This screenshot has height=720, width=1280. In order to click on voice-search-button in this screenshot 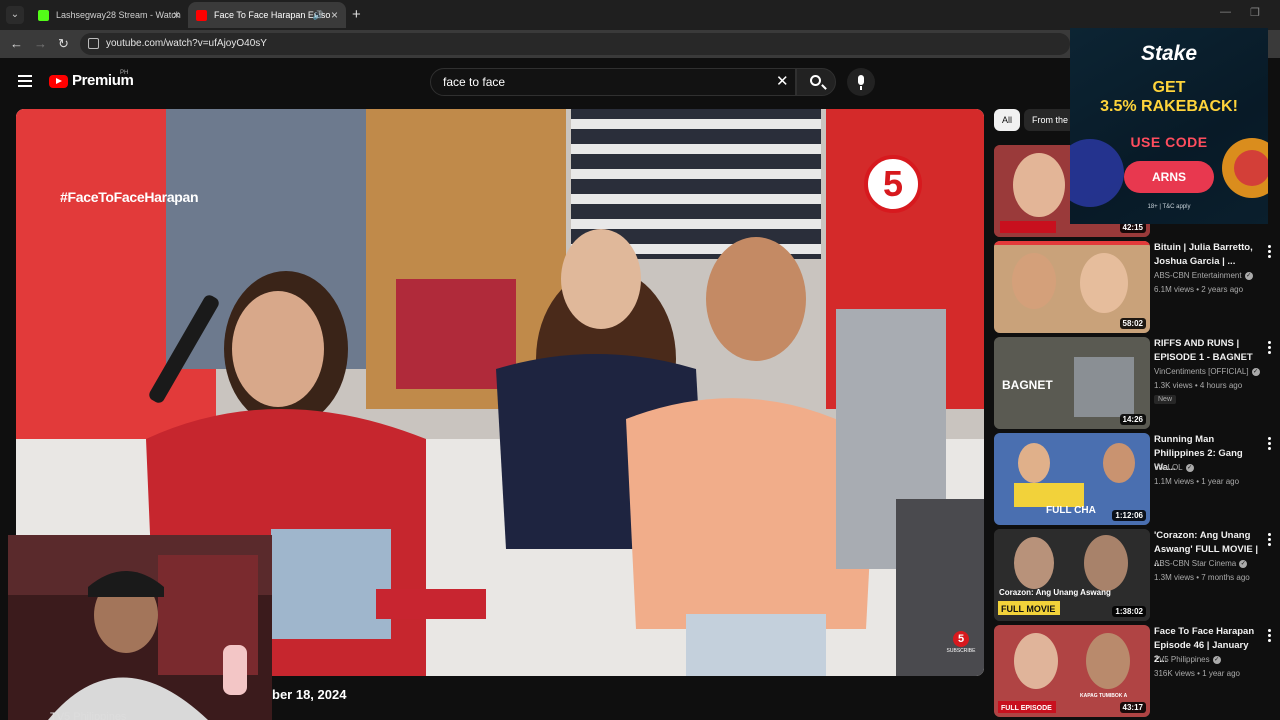, I will do `click(861, 82)`.